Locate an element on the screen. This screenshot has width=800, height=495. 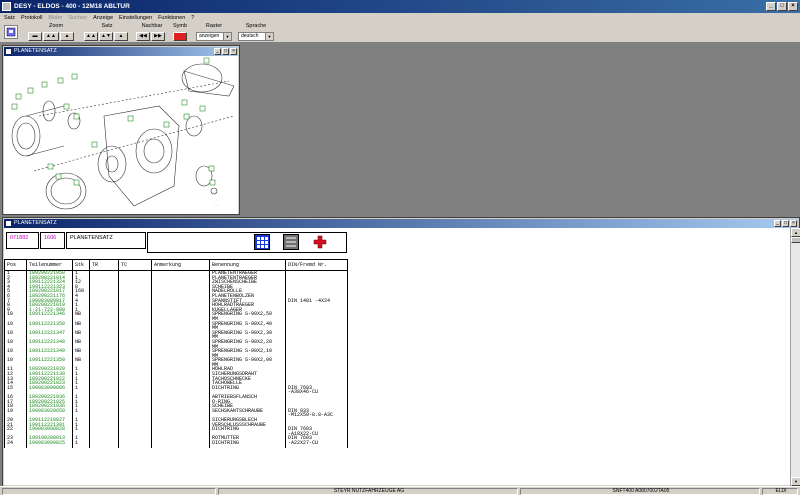
sprache-value: deutsch is located at coordinates (250, 36).